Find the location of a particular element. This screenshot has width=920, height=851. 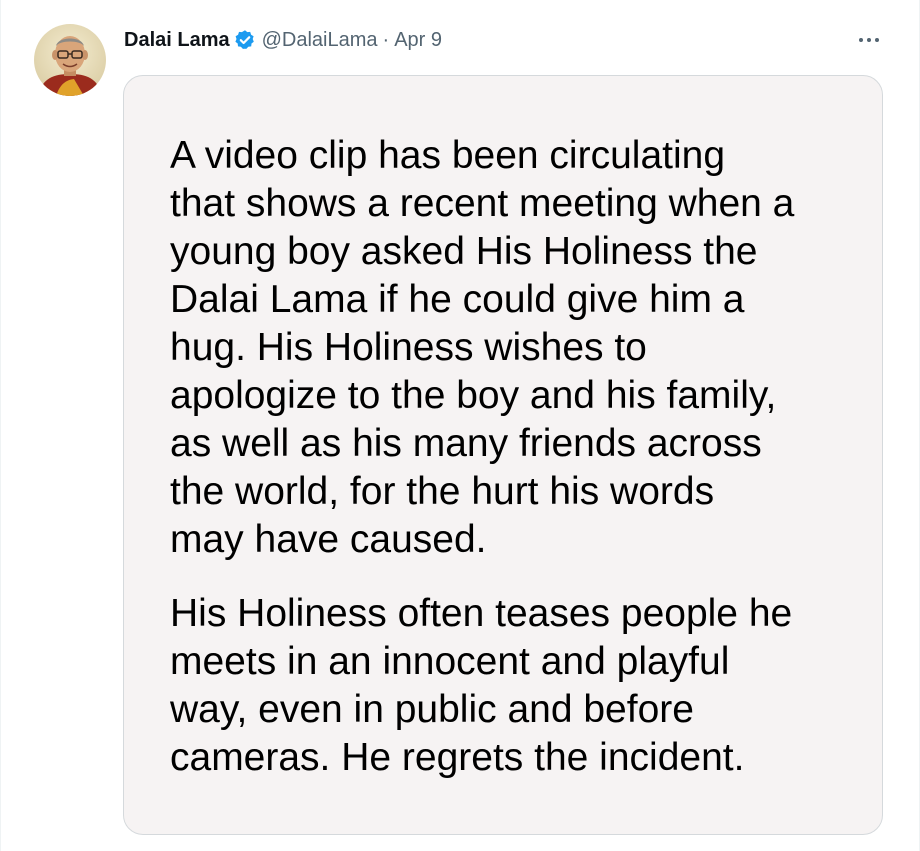

more-options-button is located at coordinates (869, 40).